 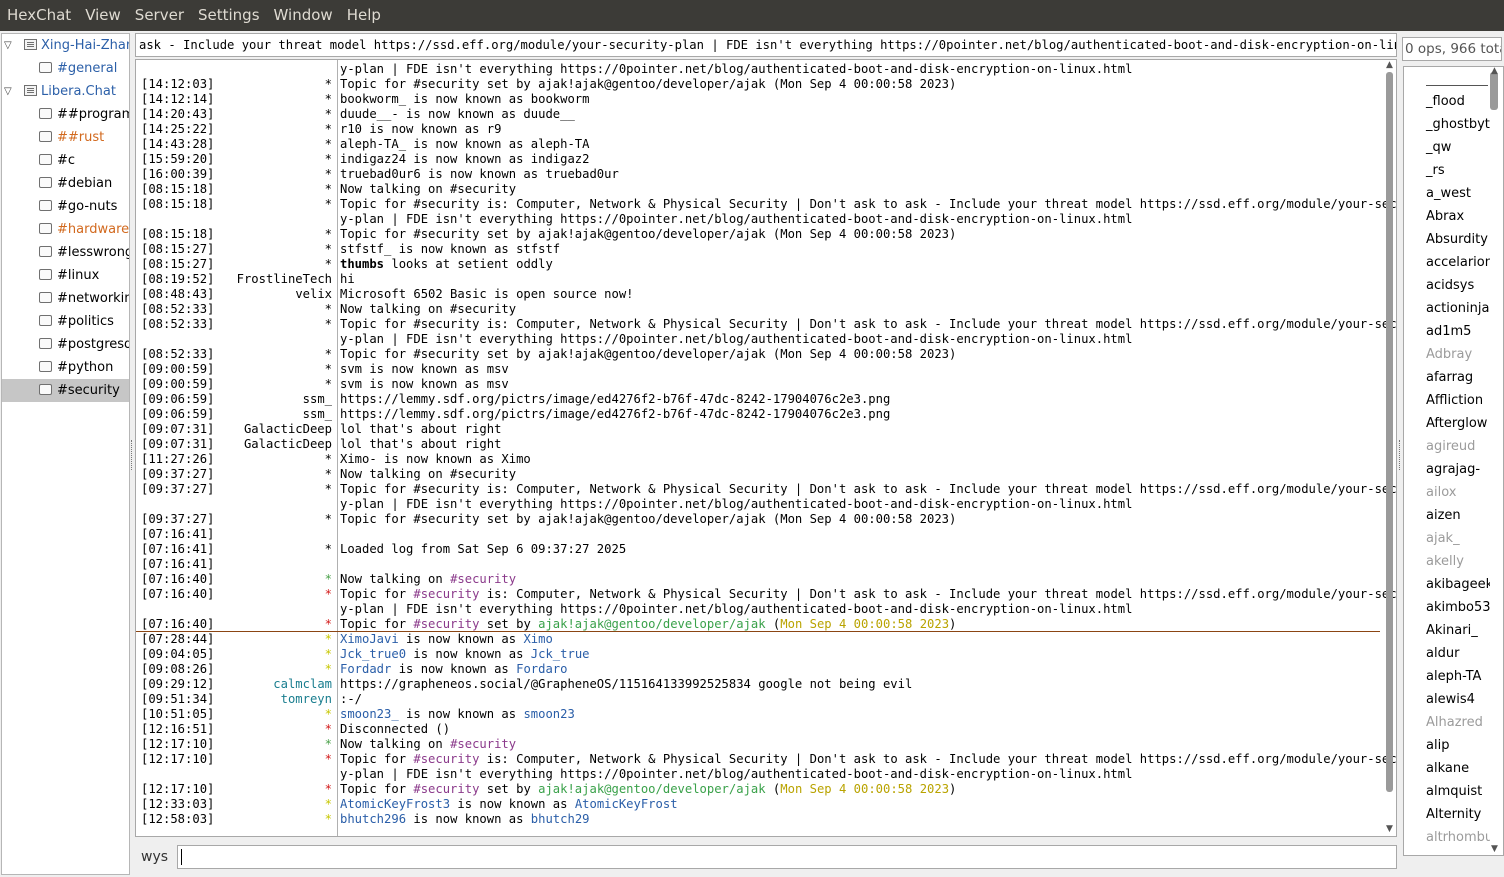 I want to click on channel-item: ##rust, so click(x=65, y=137).